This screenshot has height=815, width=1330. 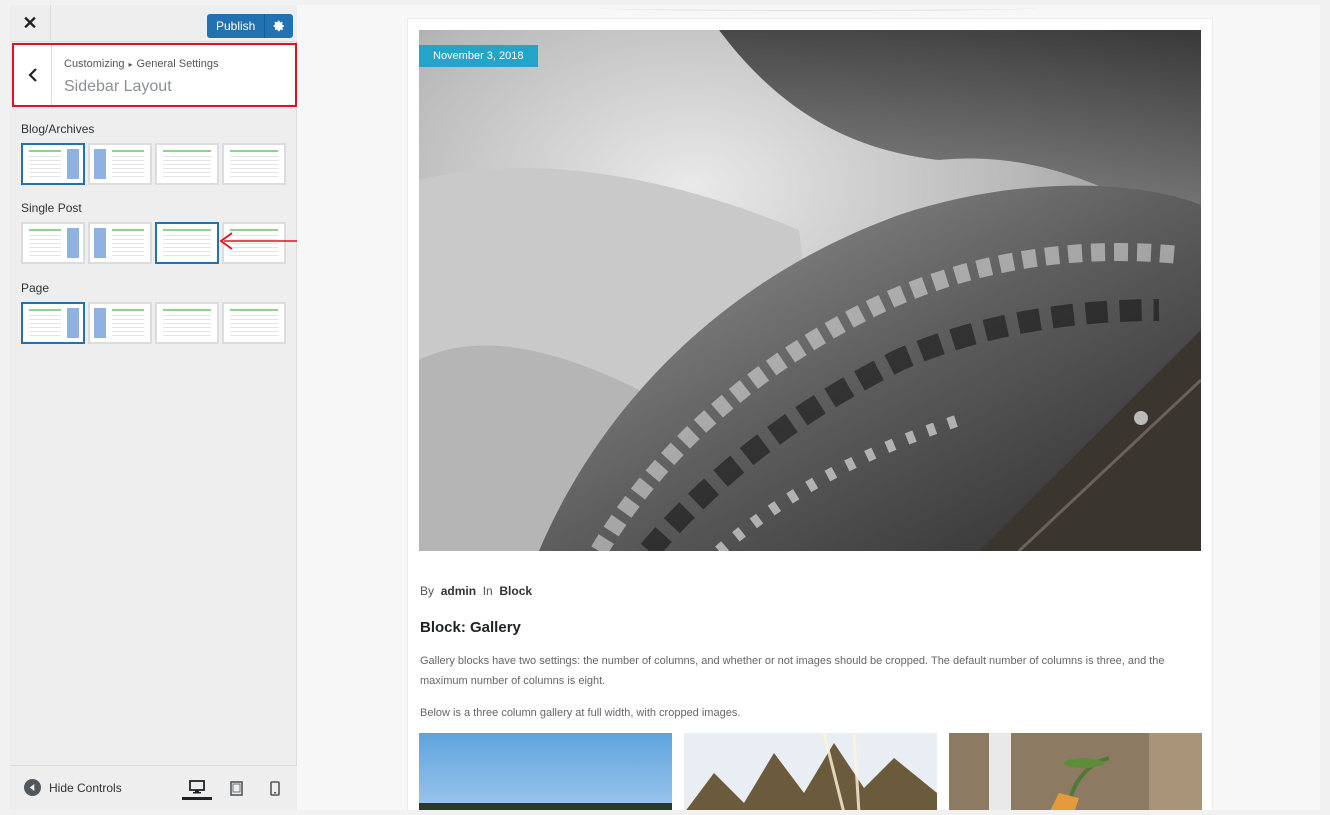 What do you see at coordinates (30, 23) in the screenshot?
I see `close-customizer-button: ✕` at bounding box center [30, 23].